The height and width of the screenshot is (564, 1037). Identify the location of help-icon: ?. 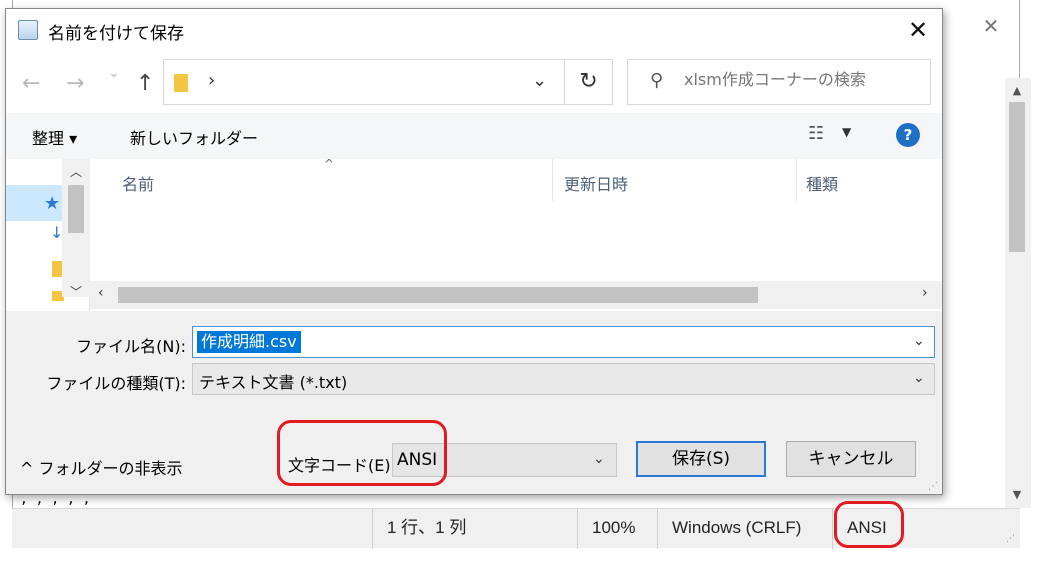
(908, 135).